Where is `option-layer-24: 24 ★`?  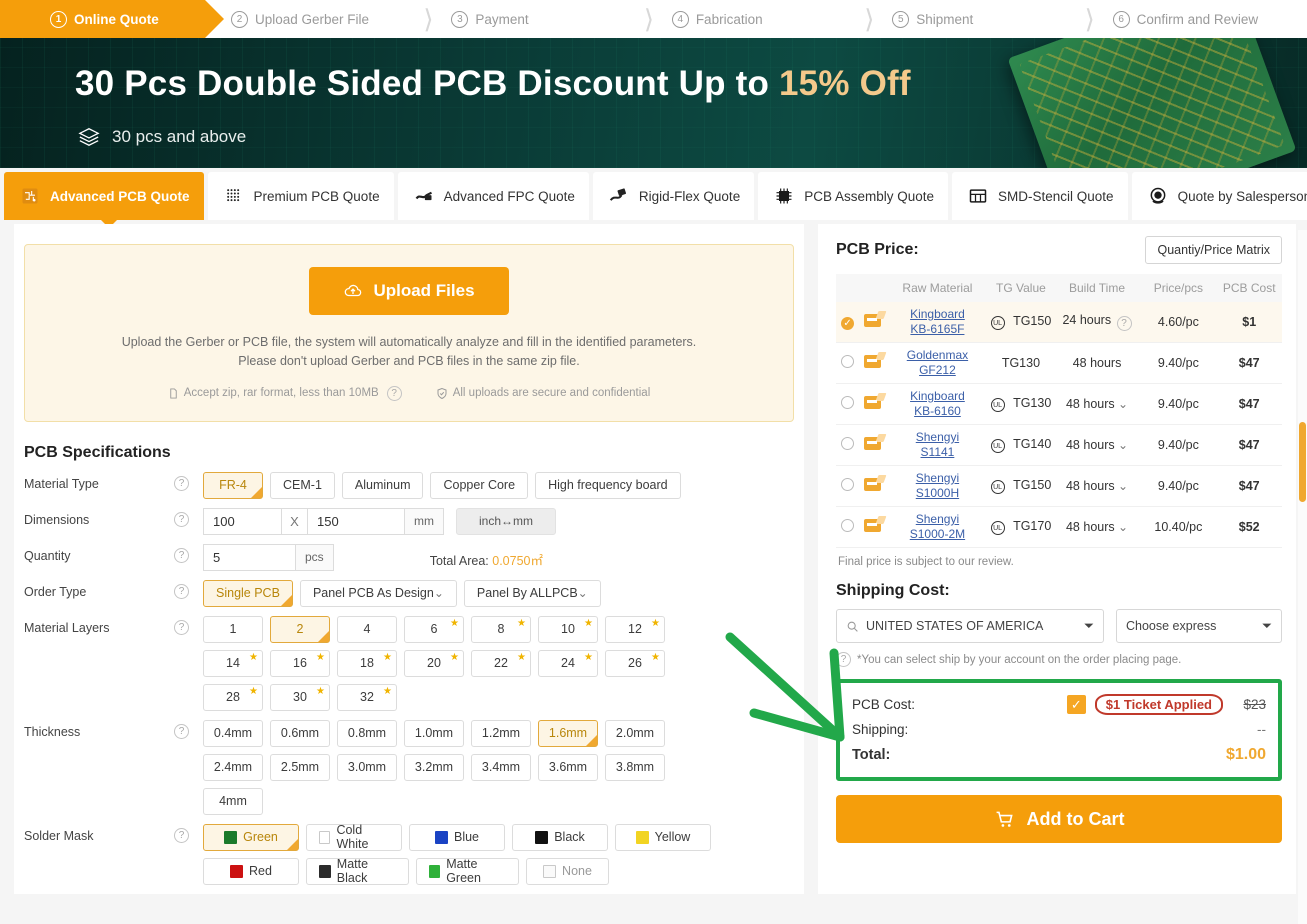
option-layer-24: 24 ★ is located at coordinates (568, 663).